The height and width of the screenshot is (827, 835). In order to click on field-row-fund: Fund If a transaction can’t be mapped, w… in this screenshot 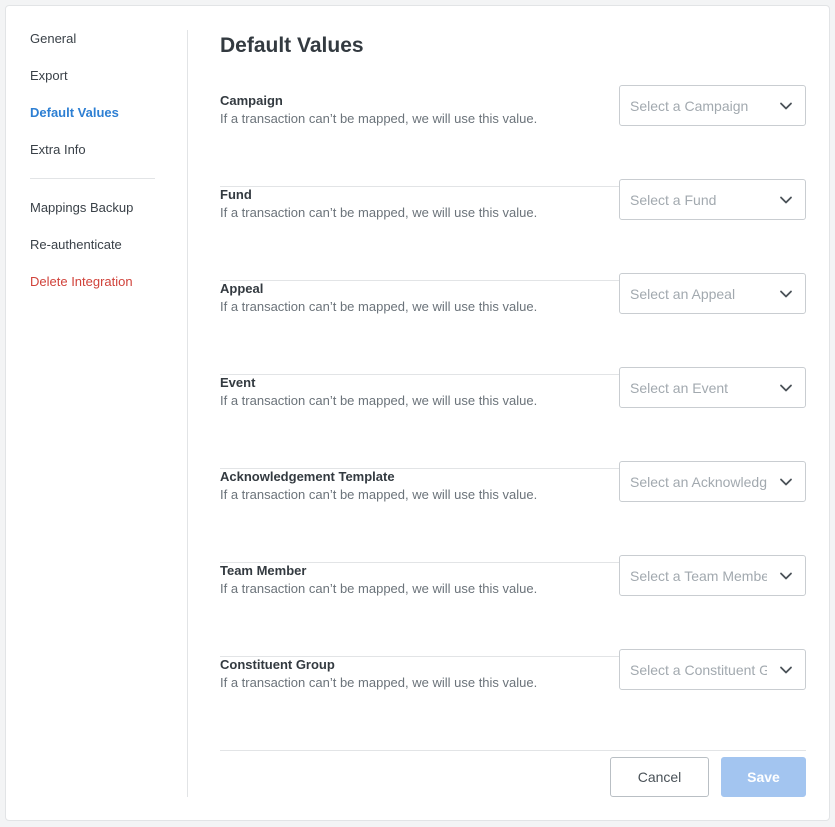, I will do `click(513, 230)`.